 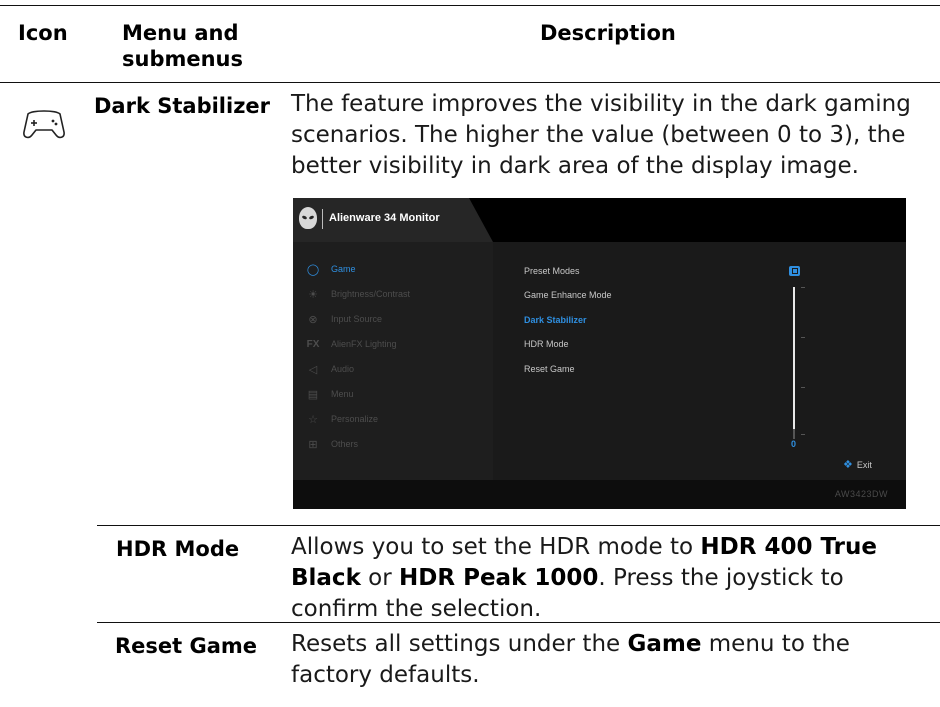 I want to click on osd-menu-label: Brightness/Contrast, so click(x=371, y=294).